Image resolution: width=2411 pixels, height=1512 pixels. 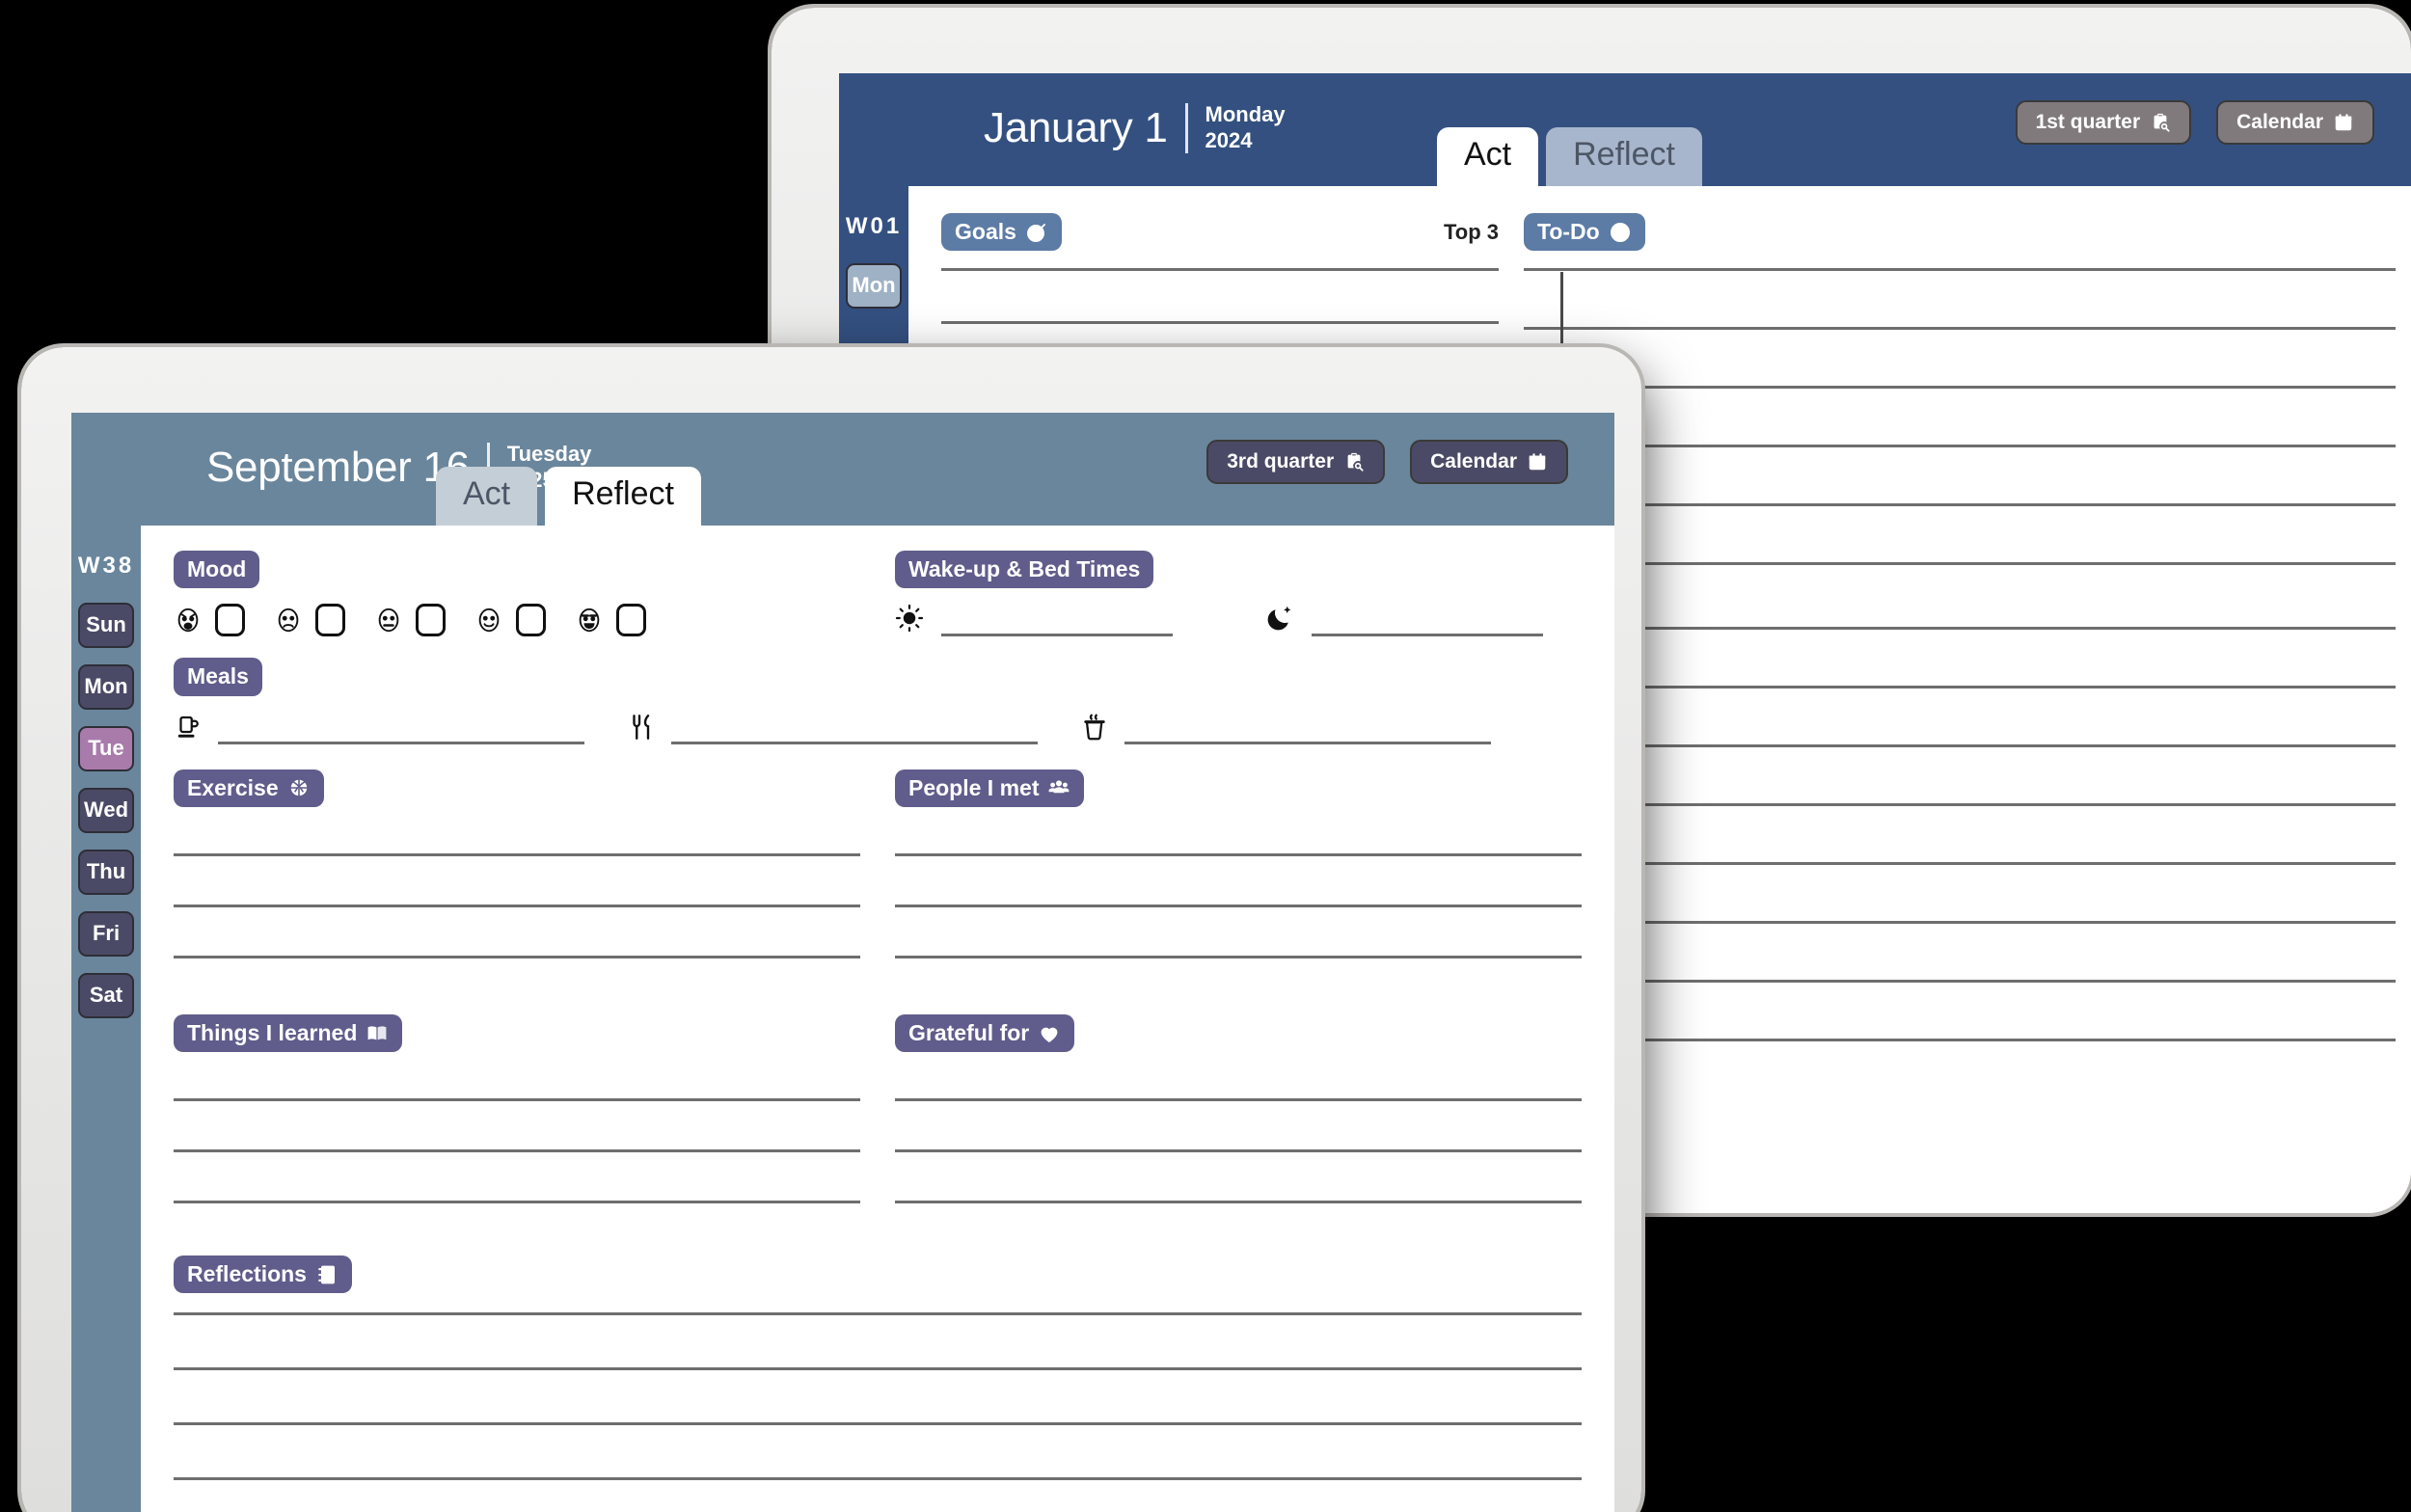 What do you see at coordinates (106, 625) in the screenshot?
I see `front-sidebar-day-sun: Sun` at bounding box center [106, 625].